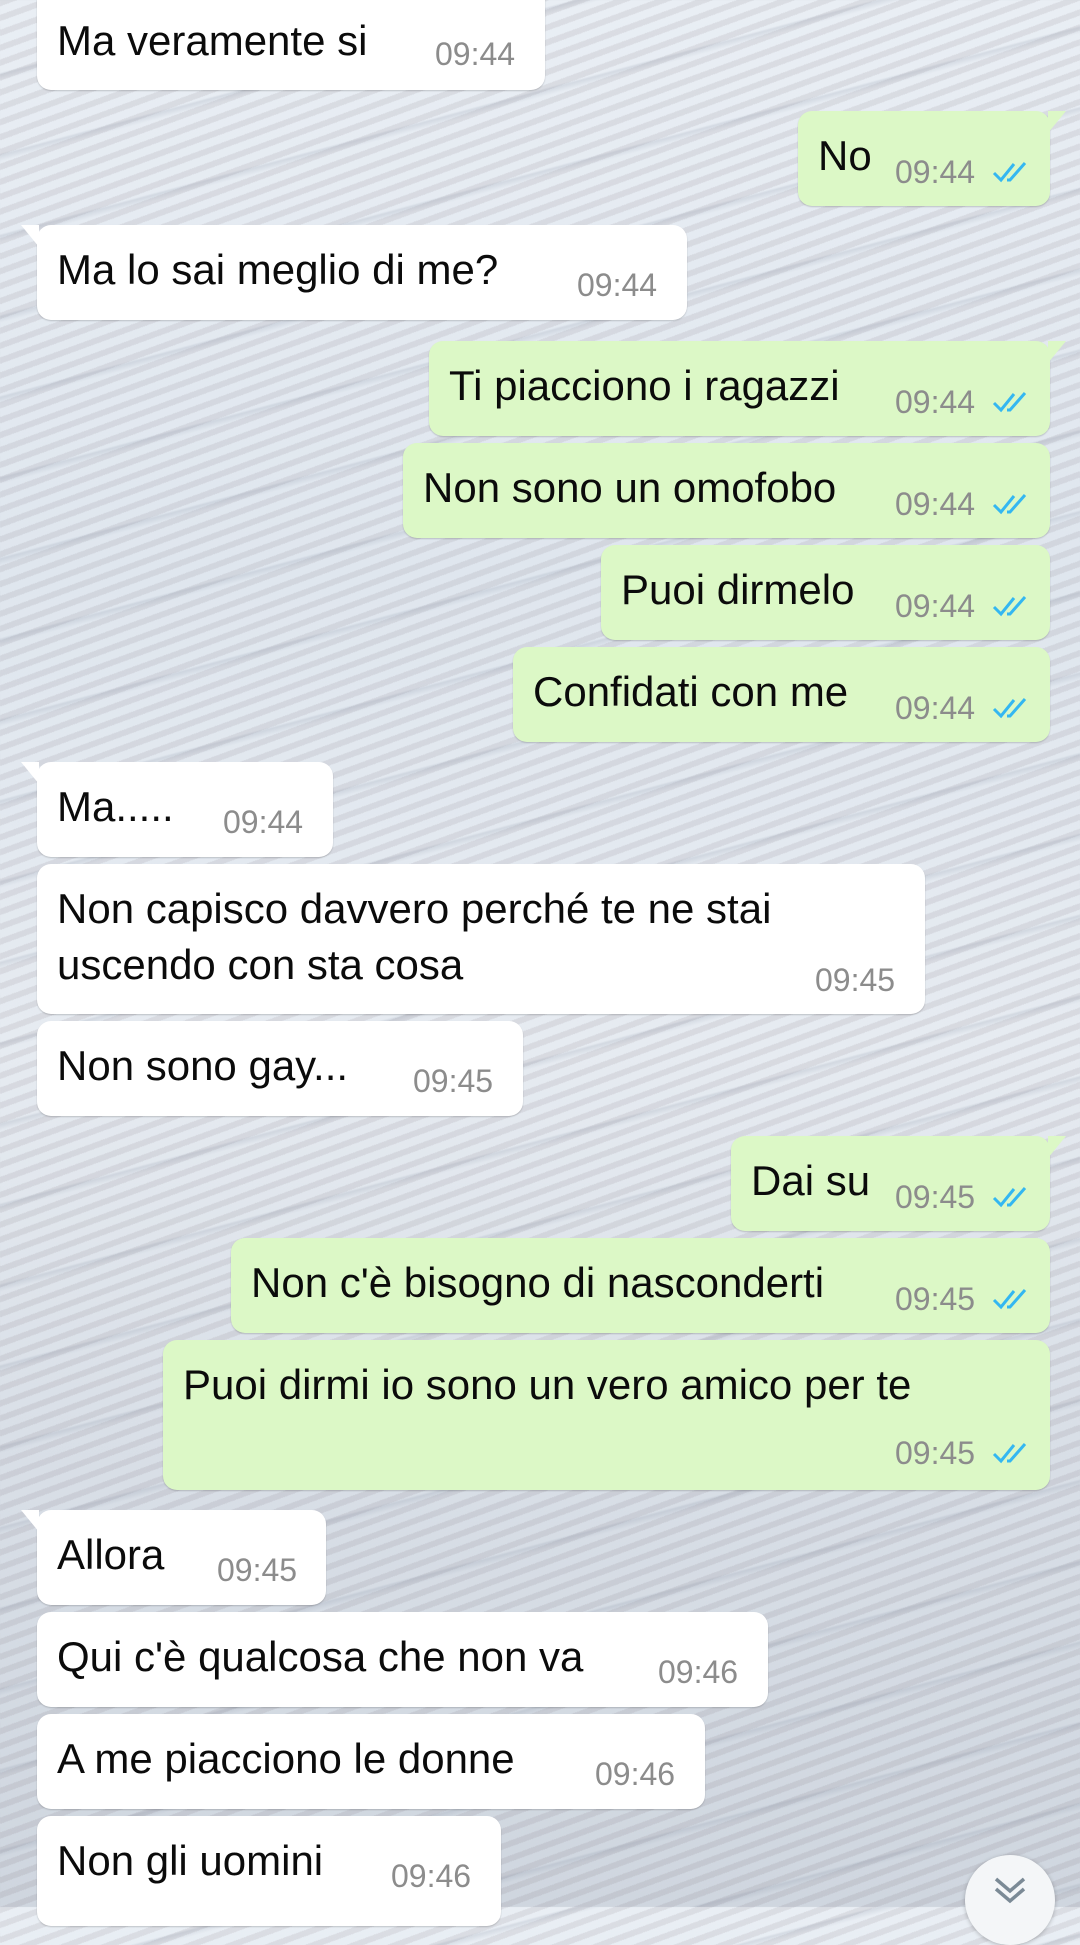 The image size is (1080, 1945). Describe the element at coordinates (630, 487) in the screenshot. I see `message-text: Non sono un omofobo` at that location.